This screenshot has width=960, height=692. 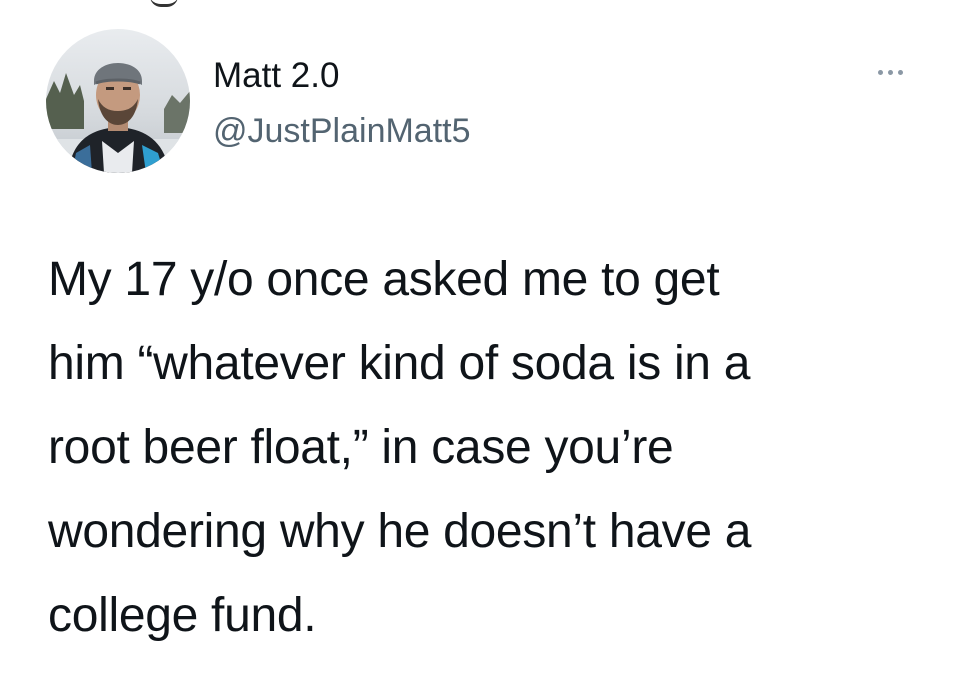 I want to click on more-options-icon, so click(x=890, y=72).